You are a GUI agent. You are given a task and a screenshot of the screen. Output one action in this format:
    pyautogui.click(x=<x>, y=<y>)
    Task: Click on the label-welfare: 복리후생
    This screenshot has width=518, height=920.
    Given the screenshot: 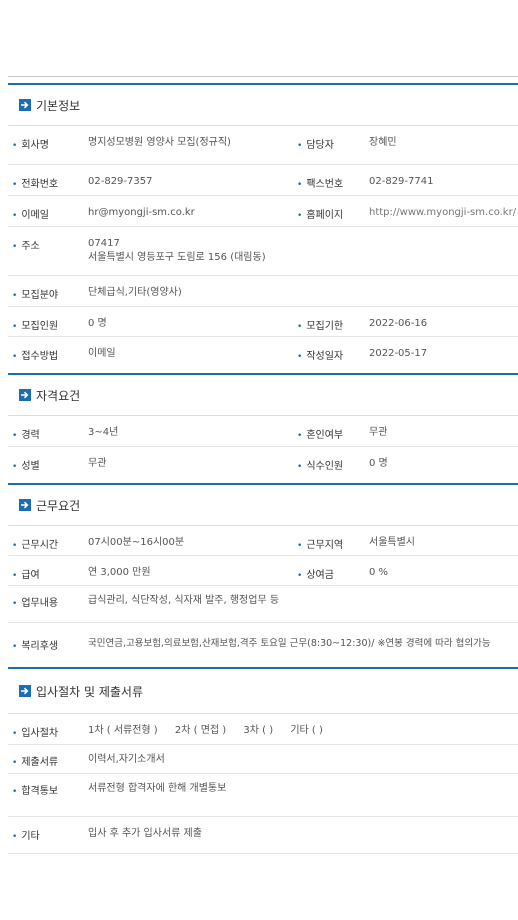 What is the action you would take?
    pyautogui.click(x=40, y=646)
    